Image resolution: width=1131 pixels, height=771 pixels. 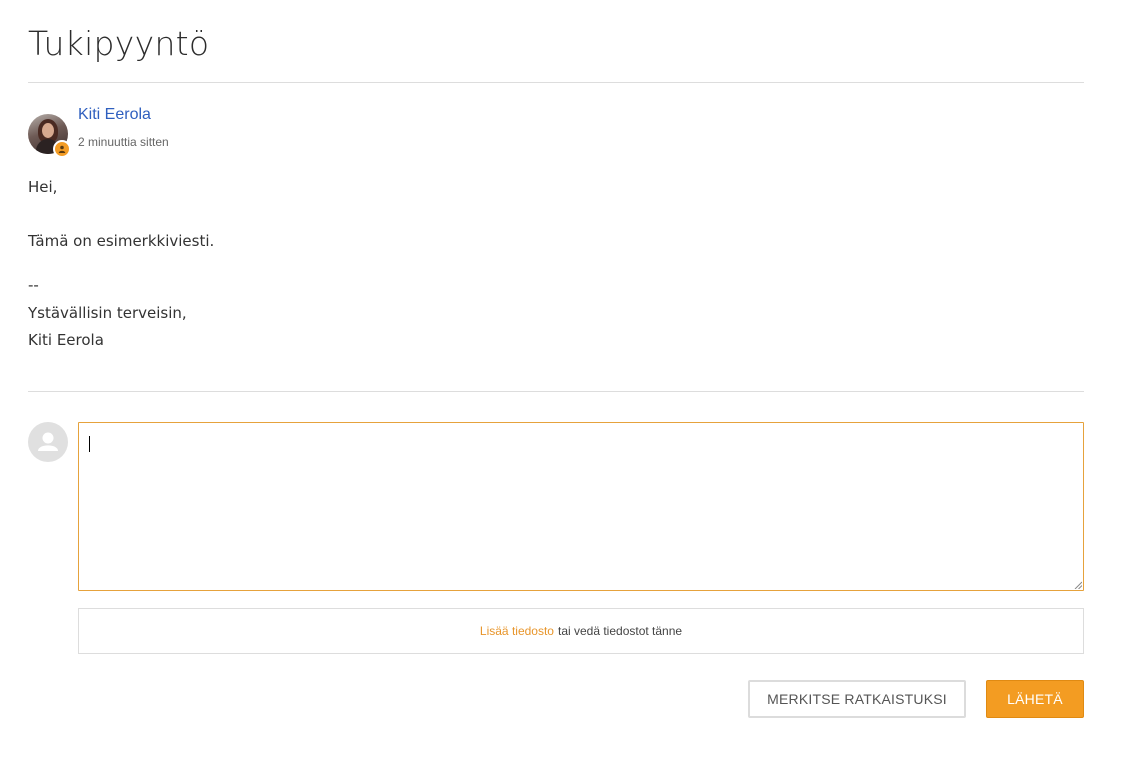 What do you see at coordinates (107, 313) in the screenshot?
I see `message-line: Ystävällisin terveisin,` at bounding box center [107, 313].